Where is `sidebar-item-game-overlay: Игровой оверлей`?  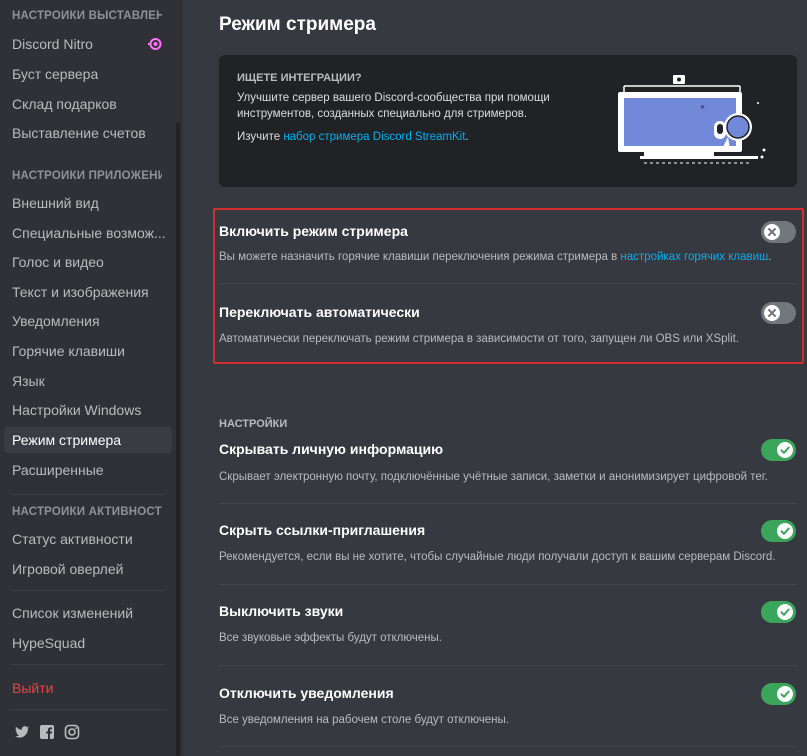 sidebar-item-game-overlay: Игровой оверлей is located at coordinates (88, 569).